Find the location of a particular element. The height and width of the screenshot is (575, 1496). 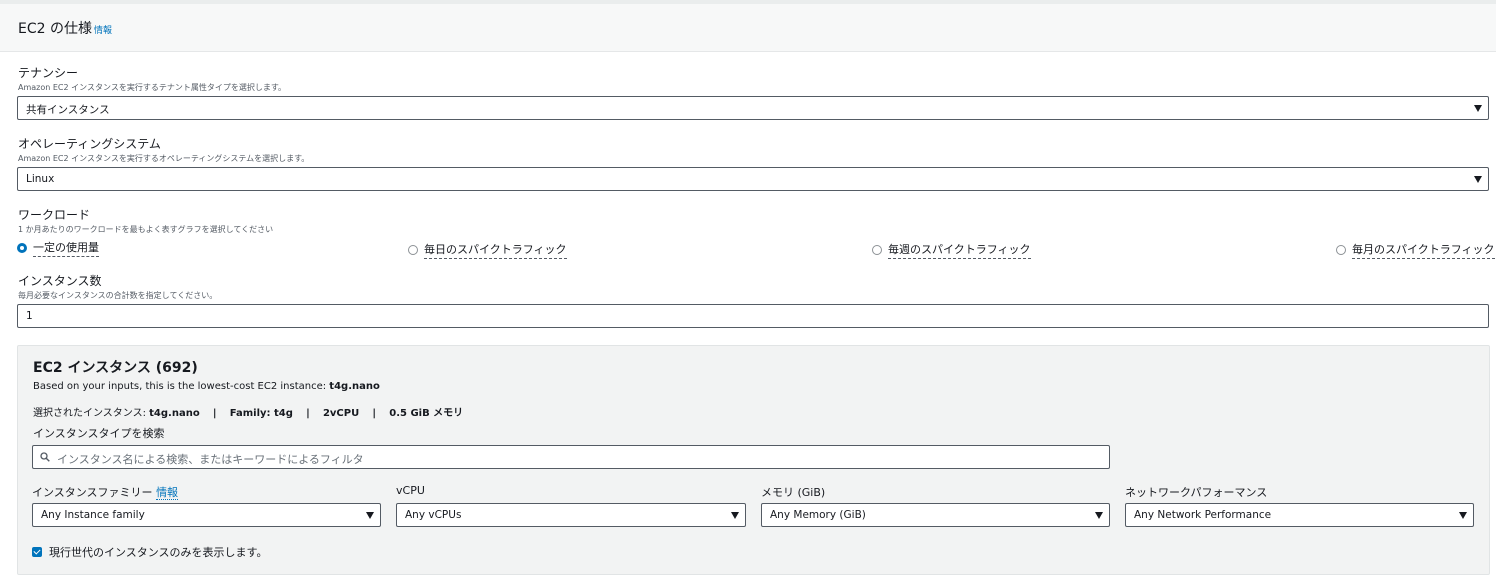

filter-value: Any Instance family is located at coordinates (93, 515).